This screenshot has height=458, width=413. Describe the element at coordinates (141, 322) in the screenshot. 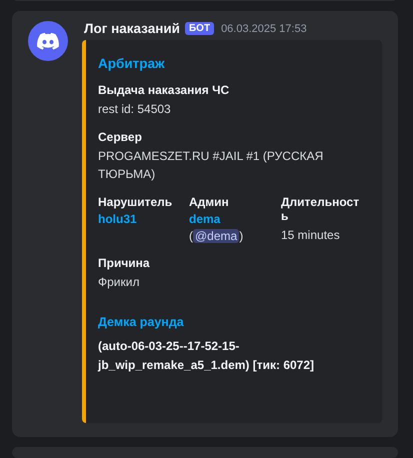

I see `field-name: Демка раунда` at that location.